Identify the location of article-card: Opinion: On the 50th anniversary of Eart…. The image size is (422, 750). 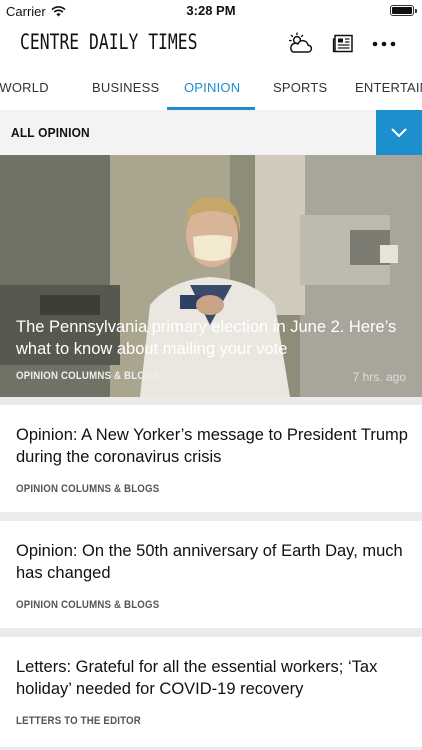
(211, 574).